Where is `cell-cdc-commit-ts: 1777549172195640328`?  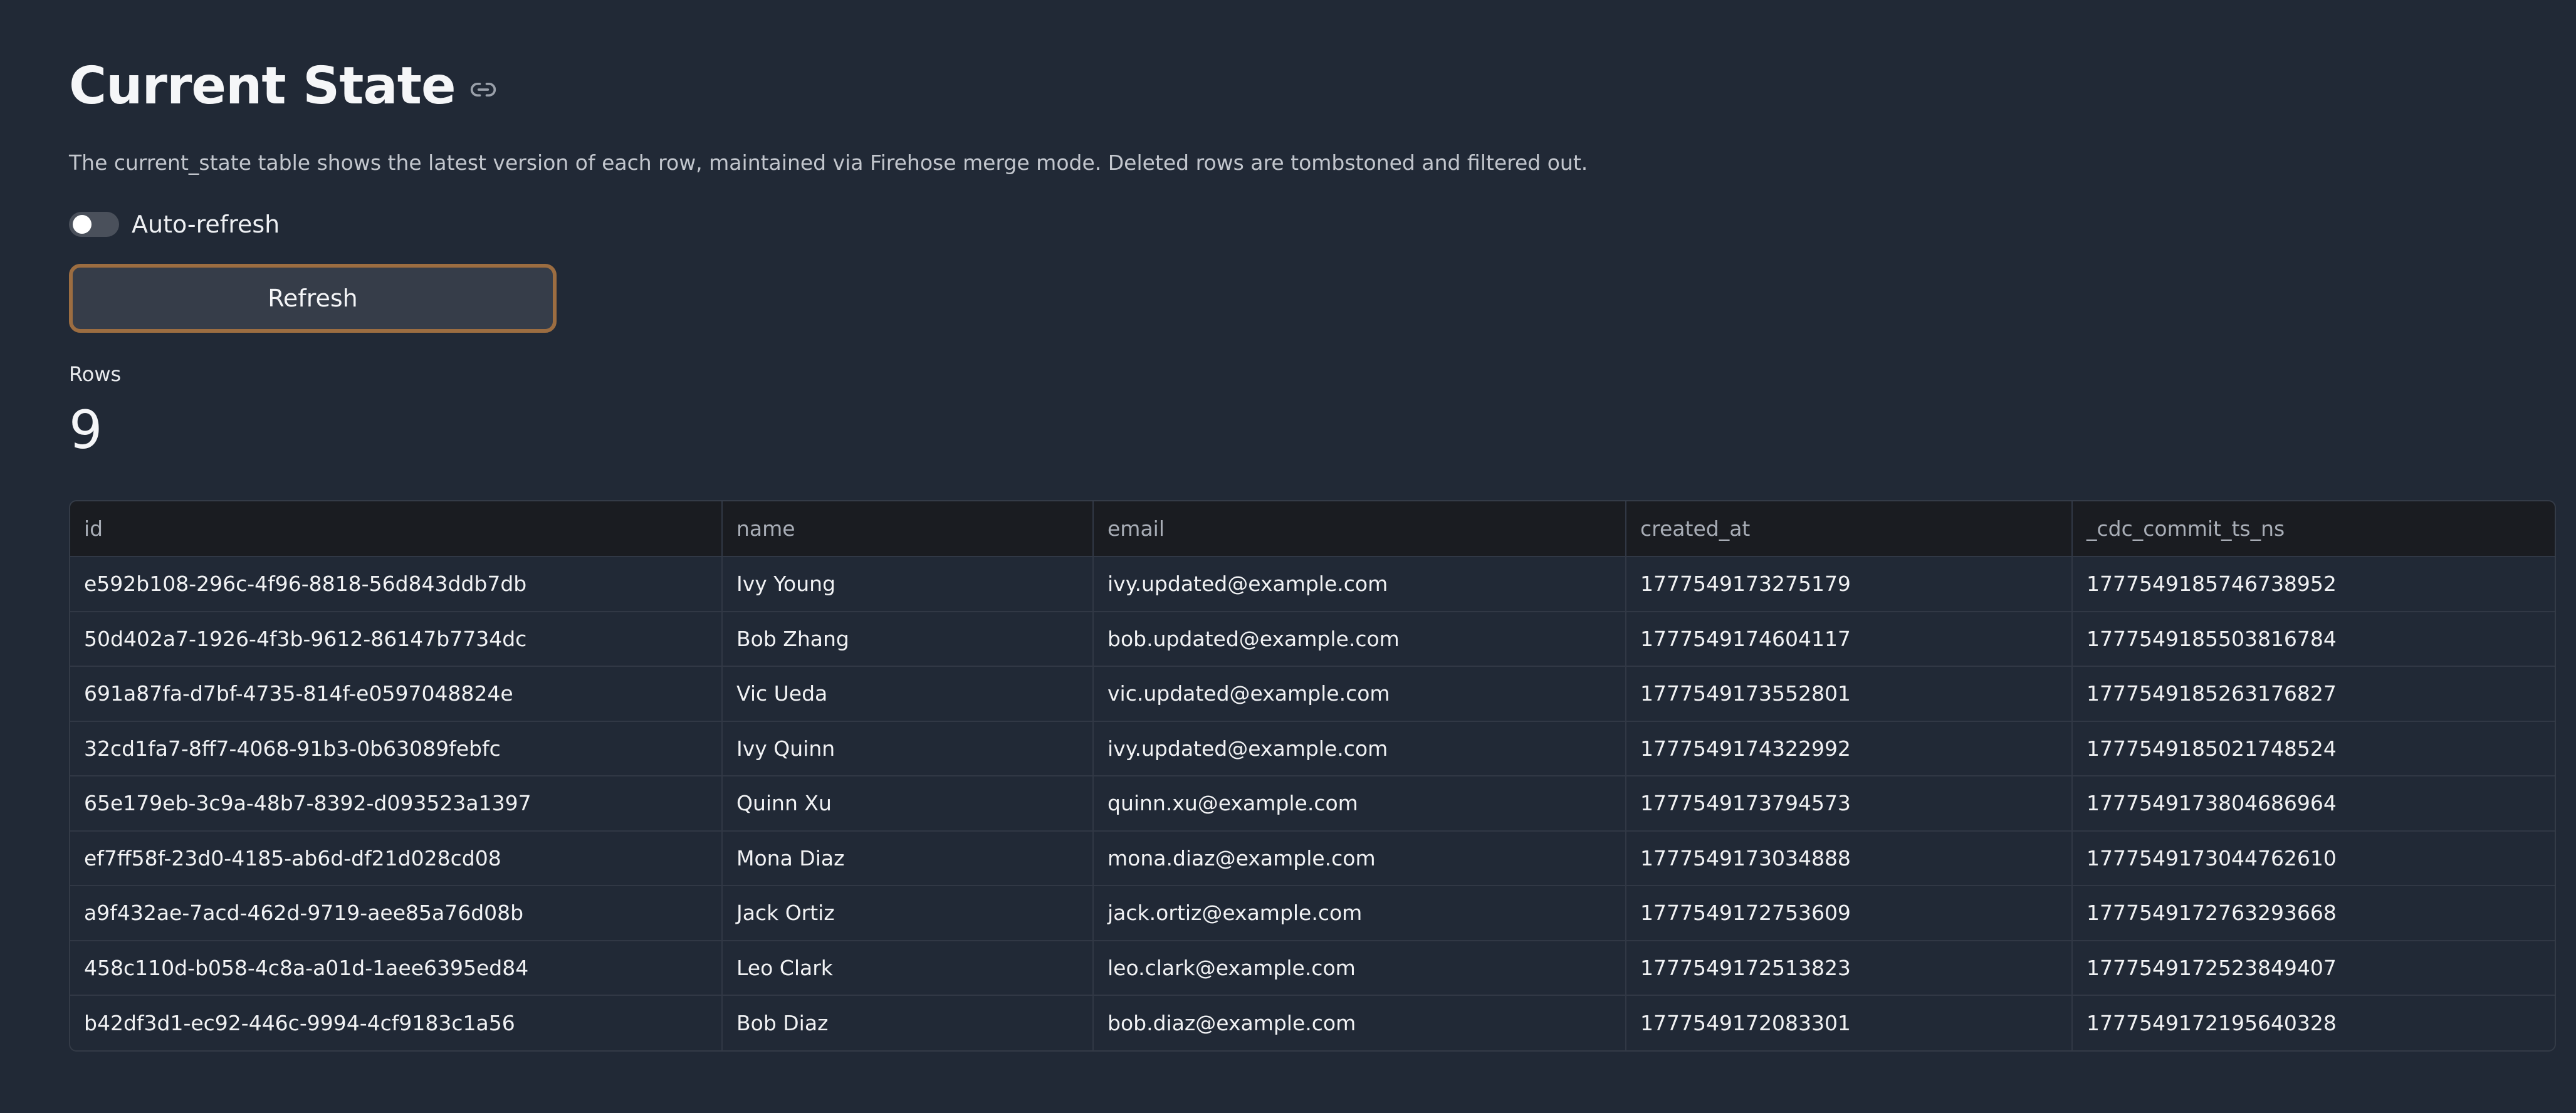
cell-cdc-commit-ts: 1777549172195640328 is located at coordinates (2313, 1022).